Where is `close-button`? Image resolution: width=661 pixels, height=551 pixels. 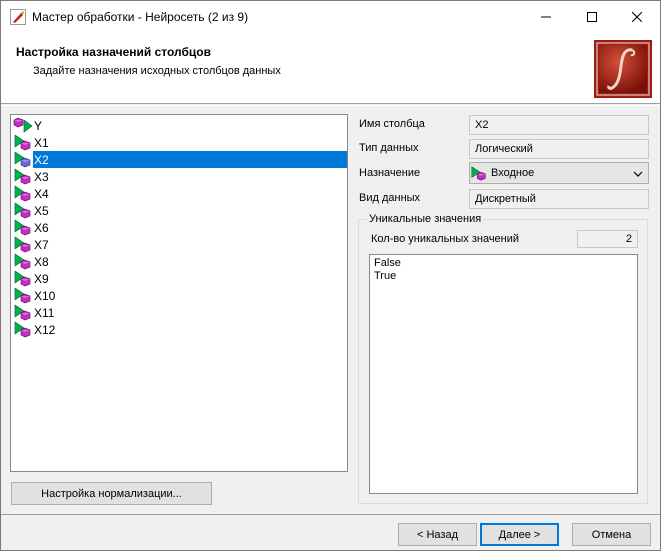 close-button is located at coordinates (637, 16).